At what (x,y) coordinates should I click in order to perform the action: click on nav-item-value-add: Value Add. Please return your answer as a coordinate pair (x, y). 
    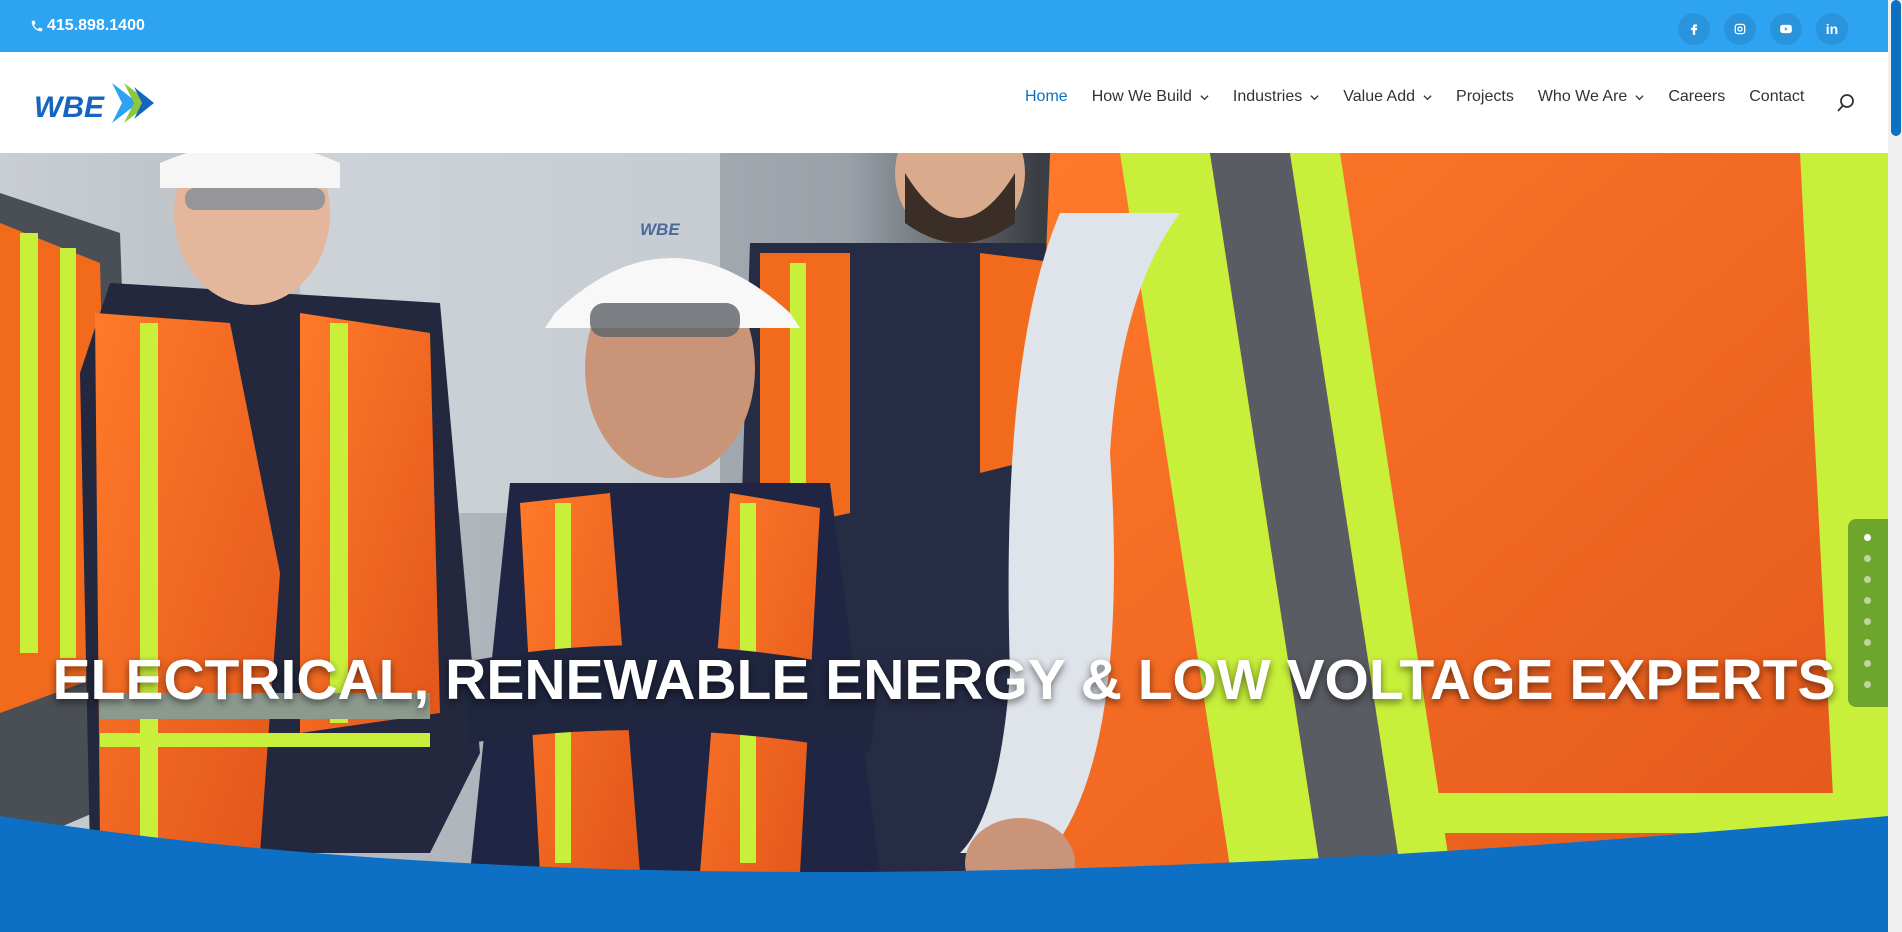
    Looking at the image, I should click on (1387, 97).